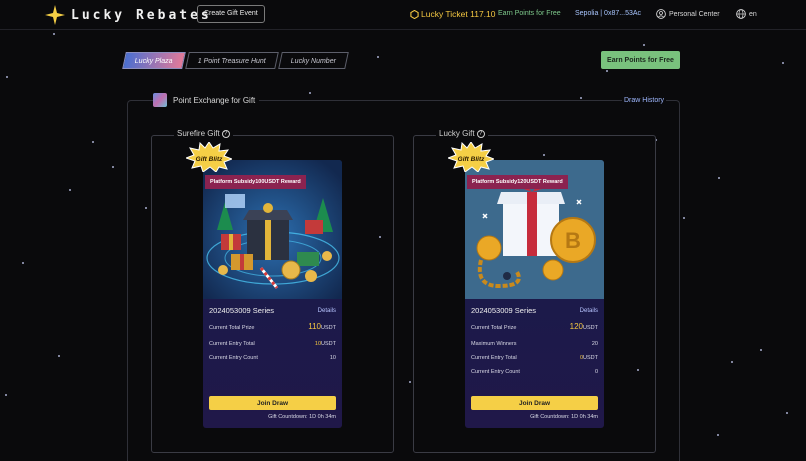 This screenshot has width=806, height=461. I want to click on lucky-ticket-balance: Lucky Ticket 117.10, so click(453, 14).